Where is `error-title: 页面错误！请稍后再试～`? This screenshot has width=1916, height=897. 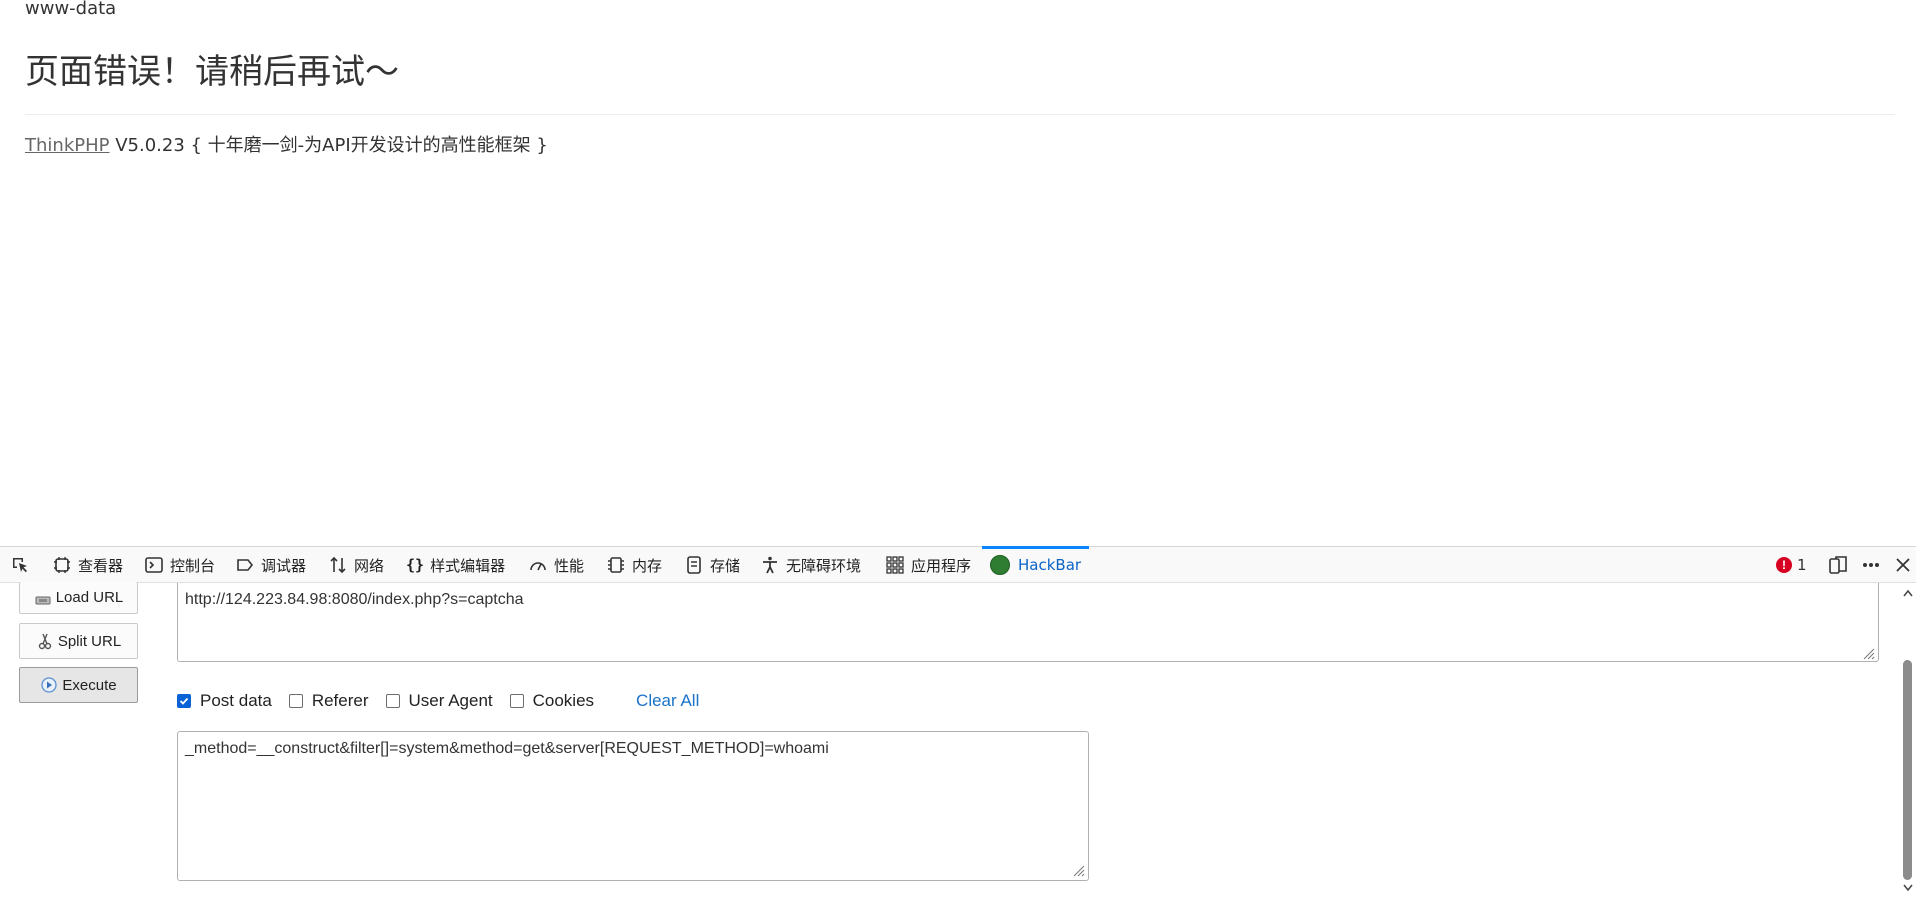
error-title: 页面错误！请稍后再试～ is located at coordinates (212, 72).